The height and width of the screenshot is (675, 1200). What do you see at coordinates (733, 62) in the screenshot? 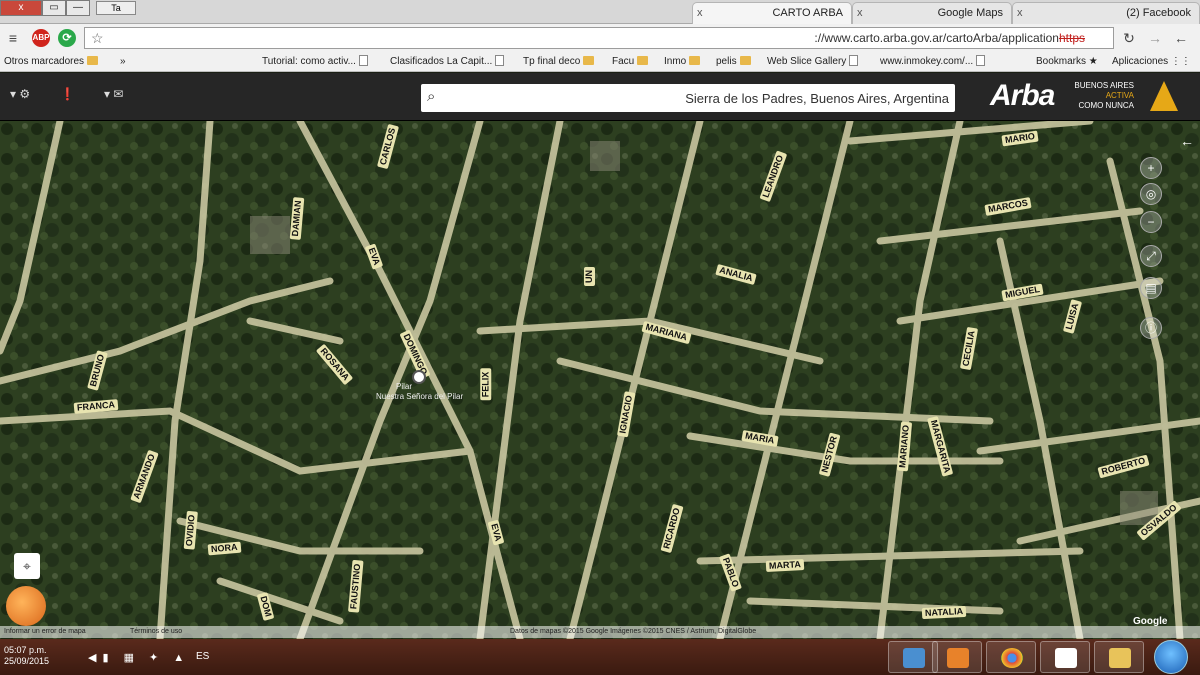
I see `bookmark-pelis: pelis` at bounding box center [733, 62].